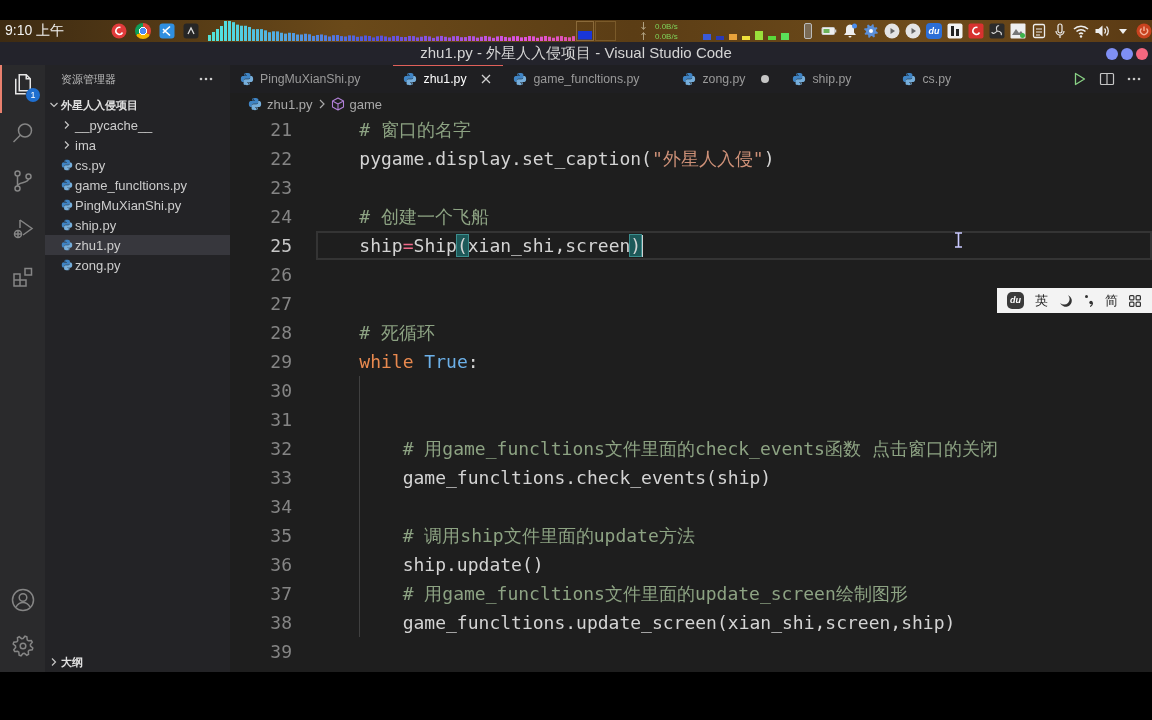  What do you see at coordinates (22, 84) in the screenshot?
I see `files-icon` at bounding box center [22, 84].